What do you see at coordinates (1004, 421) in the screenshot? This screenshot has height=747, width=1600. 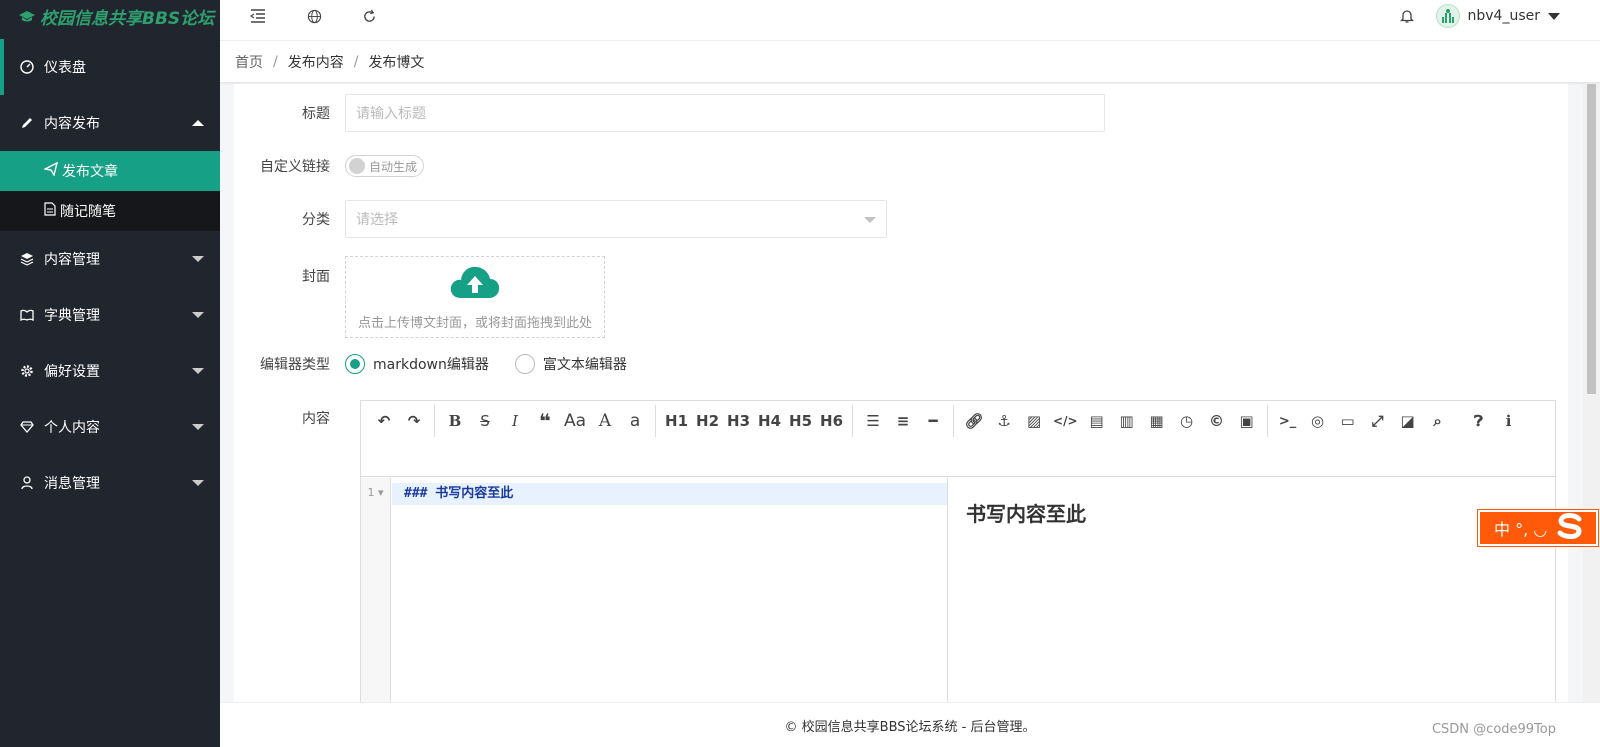 I see `anchor-icon: ⚓︎` at bounding box center [1004, 421].